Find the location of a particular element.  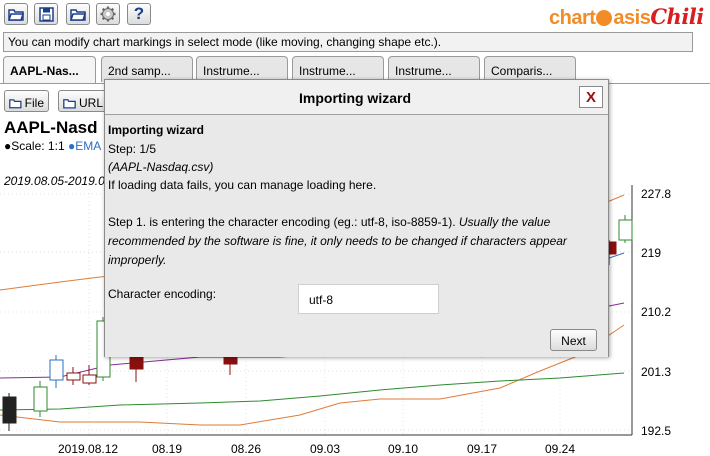

open-file-button is located at coordinates (16, 14).